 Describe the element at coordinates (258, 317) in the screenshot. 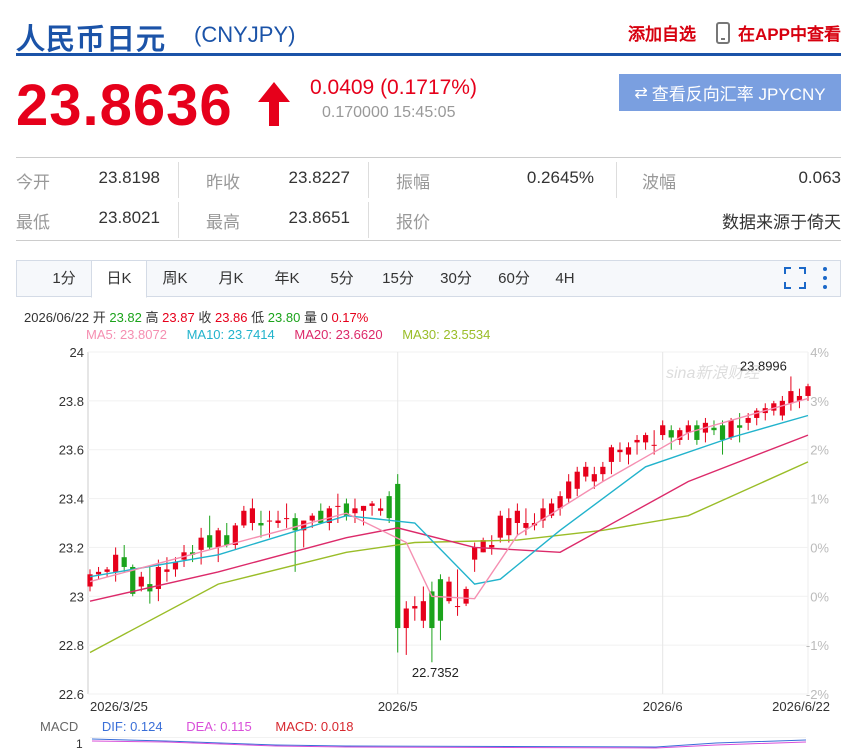

I see `ohlc-low-label: 低` at that location.